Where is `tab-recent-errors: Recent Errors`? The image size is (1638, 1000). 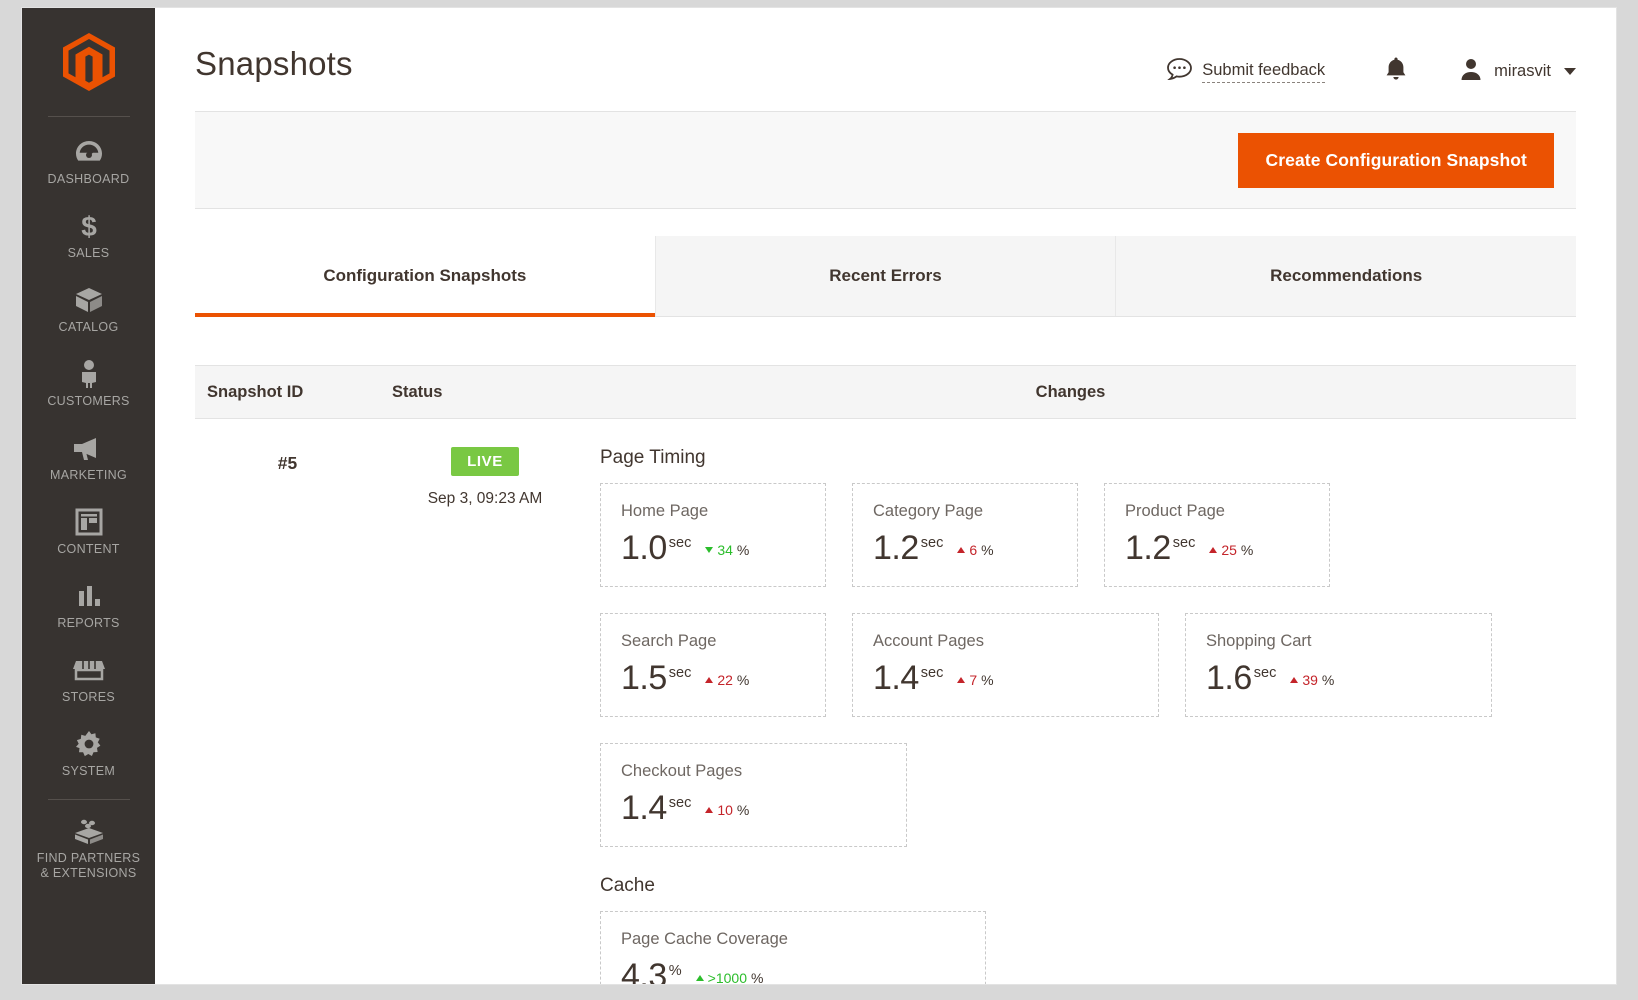 tab-recent-errors: Recent Errors is located at coordinates (885, 276).